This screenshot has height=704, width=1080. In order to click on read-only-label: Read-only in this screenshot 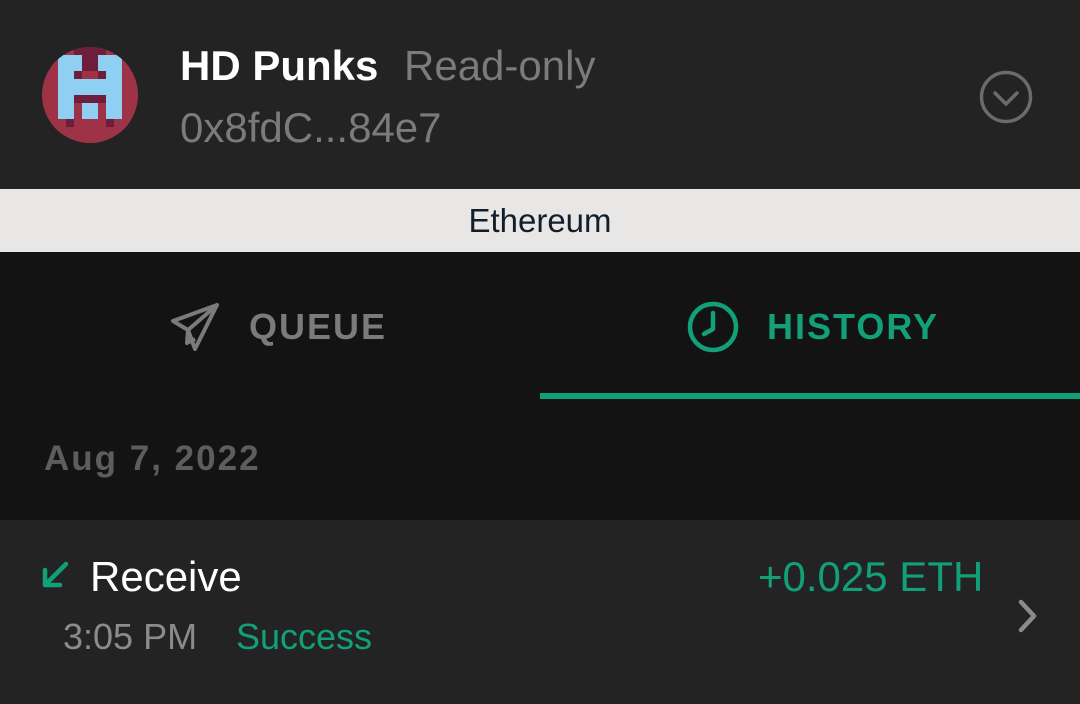, I will do `click(500, 65)`.